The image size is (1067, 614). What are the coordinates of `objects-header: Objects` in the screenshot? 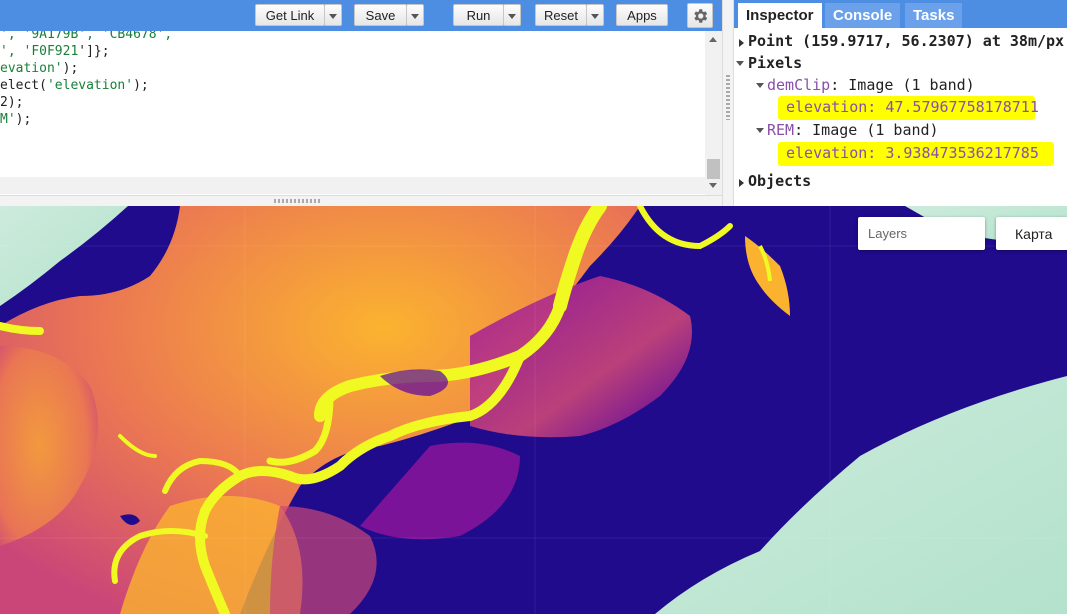 It's located at (780, 181).